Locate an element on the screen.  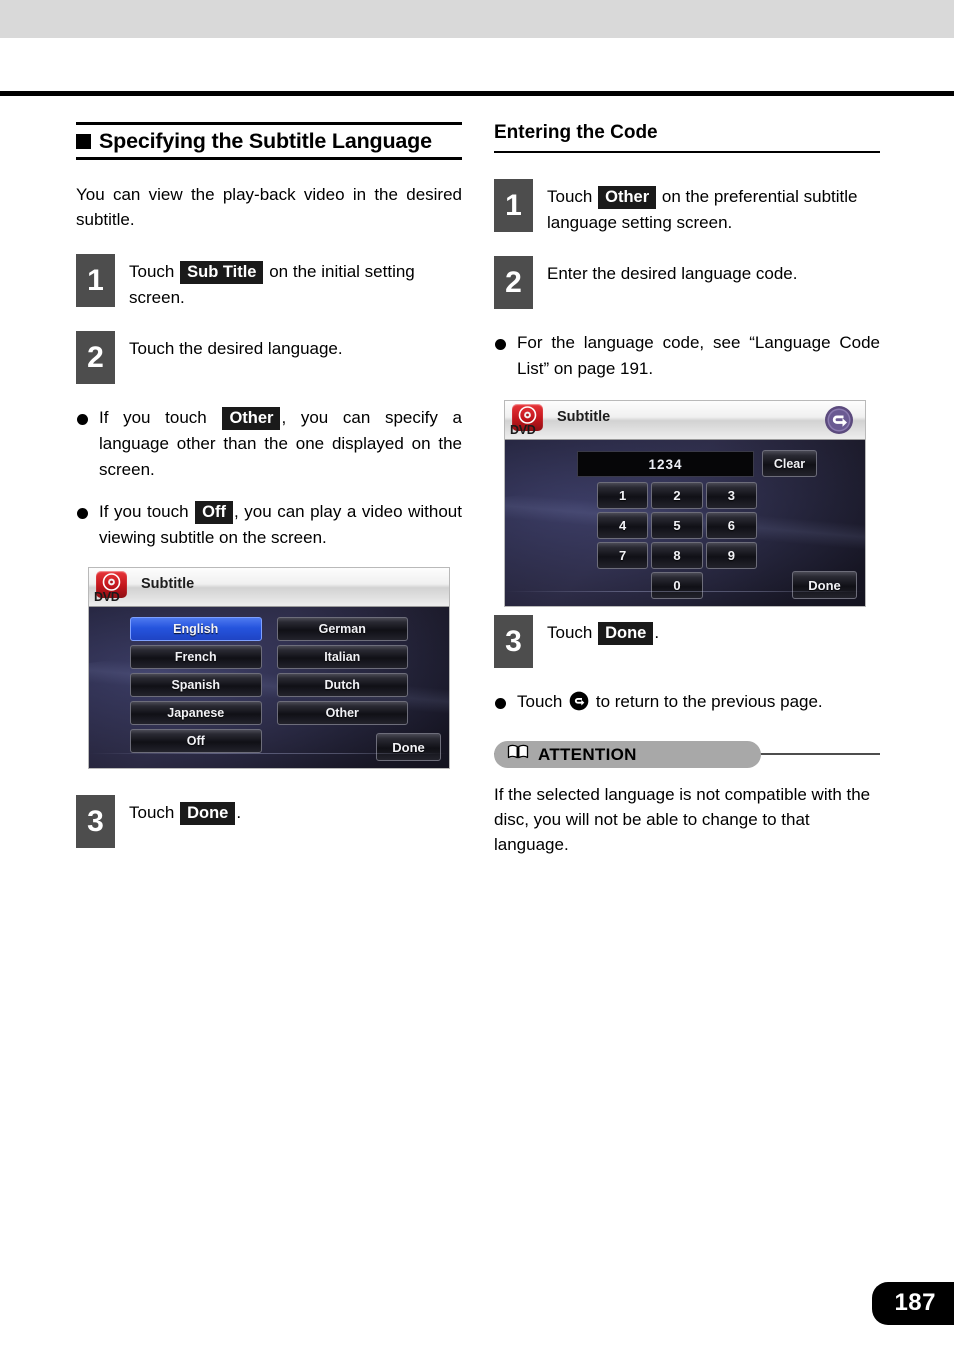
step-2: 2 Enter the desired language code. is located at coordinates (687, 283).